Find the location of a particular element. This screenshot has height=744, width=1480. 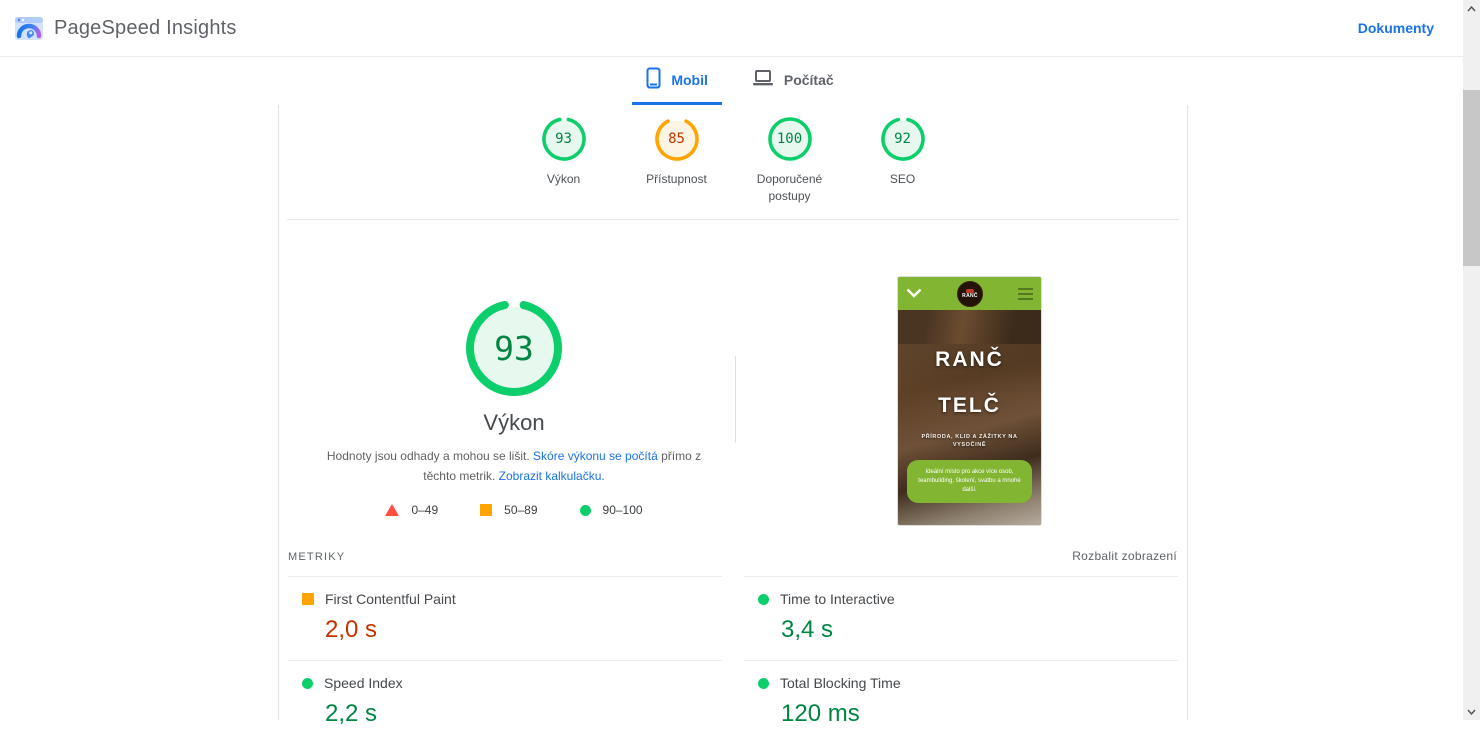

app-header: PageSpeed Insights Dokumenty is located at coordinates (740, 28).